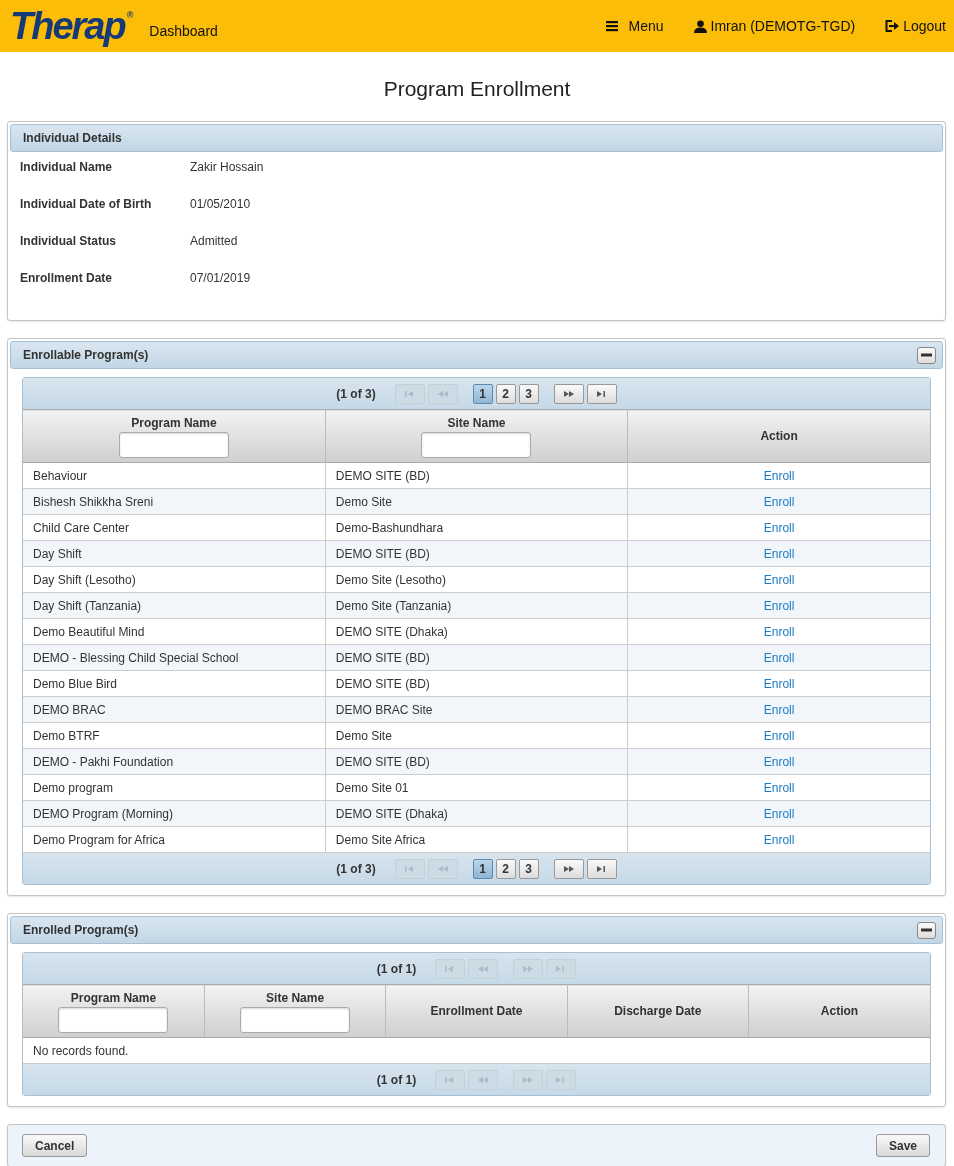 This screenshot has height=1166, width=954. I want to click on table-cell: Demo Blue Bird, so click(174, 683).